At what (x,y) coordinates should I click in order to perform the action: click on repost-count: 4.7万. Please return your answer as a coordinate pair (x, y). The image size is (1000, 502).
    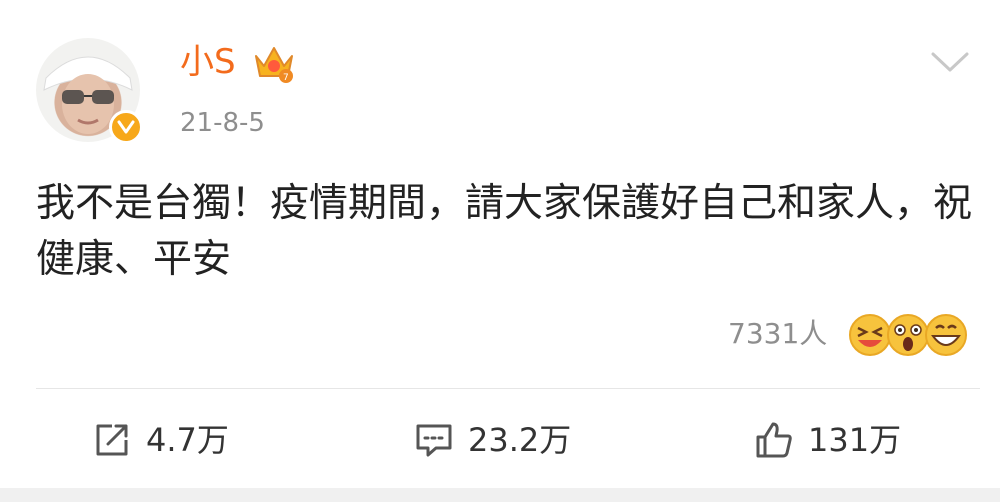
    Looking at the image, I should click on (187, 440).